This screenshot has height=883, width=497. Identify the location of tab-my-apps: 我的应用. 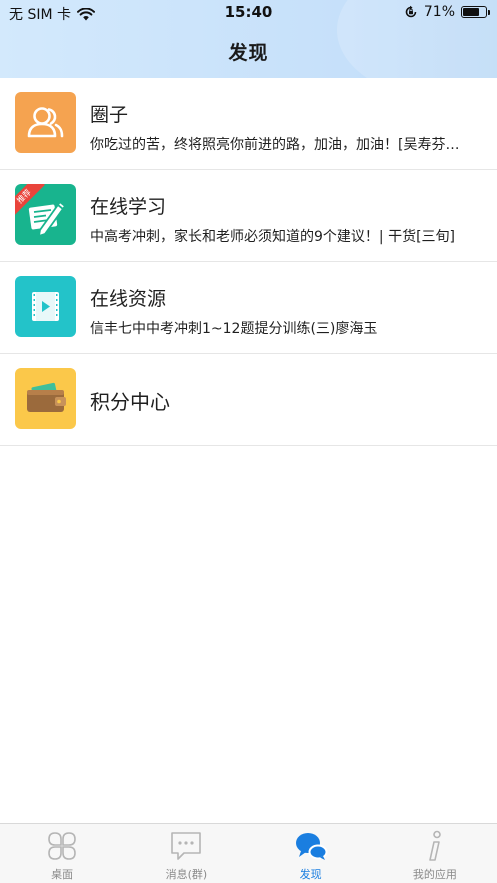
(435, 853).